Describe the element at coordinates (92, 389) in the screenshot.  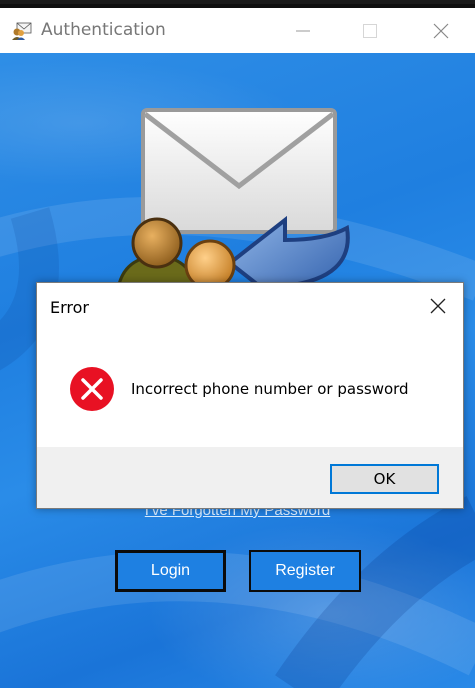
I see `error-icon` at that location.